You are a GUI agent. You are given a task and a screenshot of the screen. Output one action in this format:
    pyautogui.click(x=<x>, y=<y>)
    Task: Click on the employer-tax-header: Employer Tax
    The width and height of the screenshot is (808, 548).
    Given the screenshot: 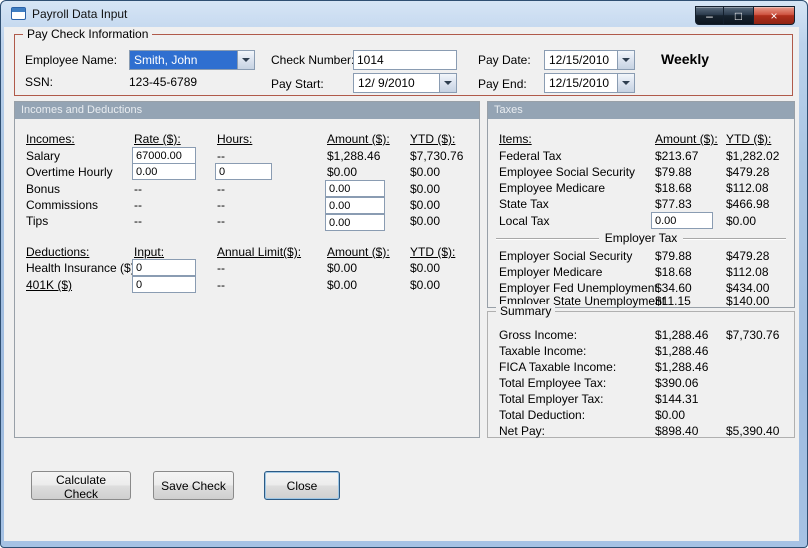 What is the action you would take?
    pyautogui.click(x=641, y=238)
    